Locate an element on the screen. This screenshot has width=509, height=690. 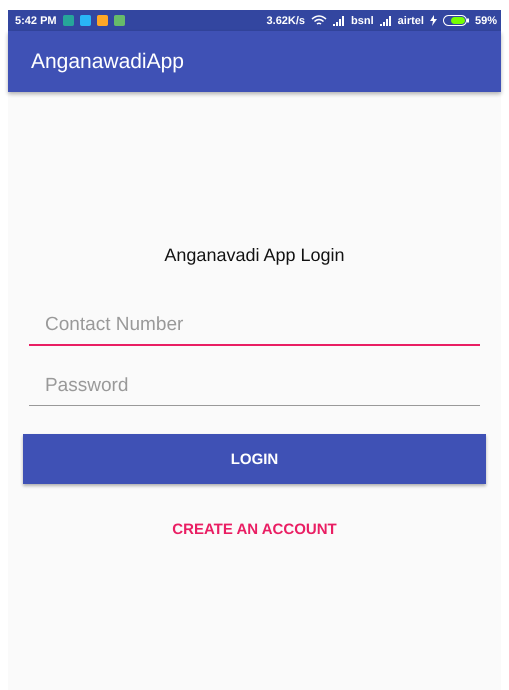
network-speed: 3.62K/s is located at coordinates (286, 20).